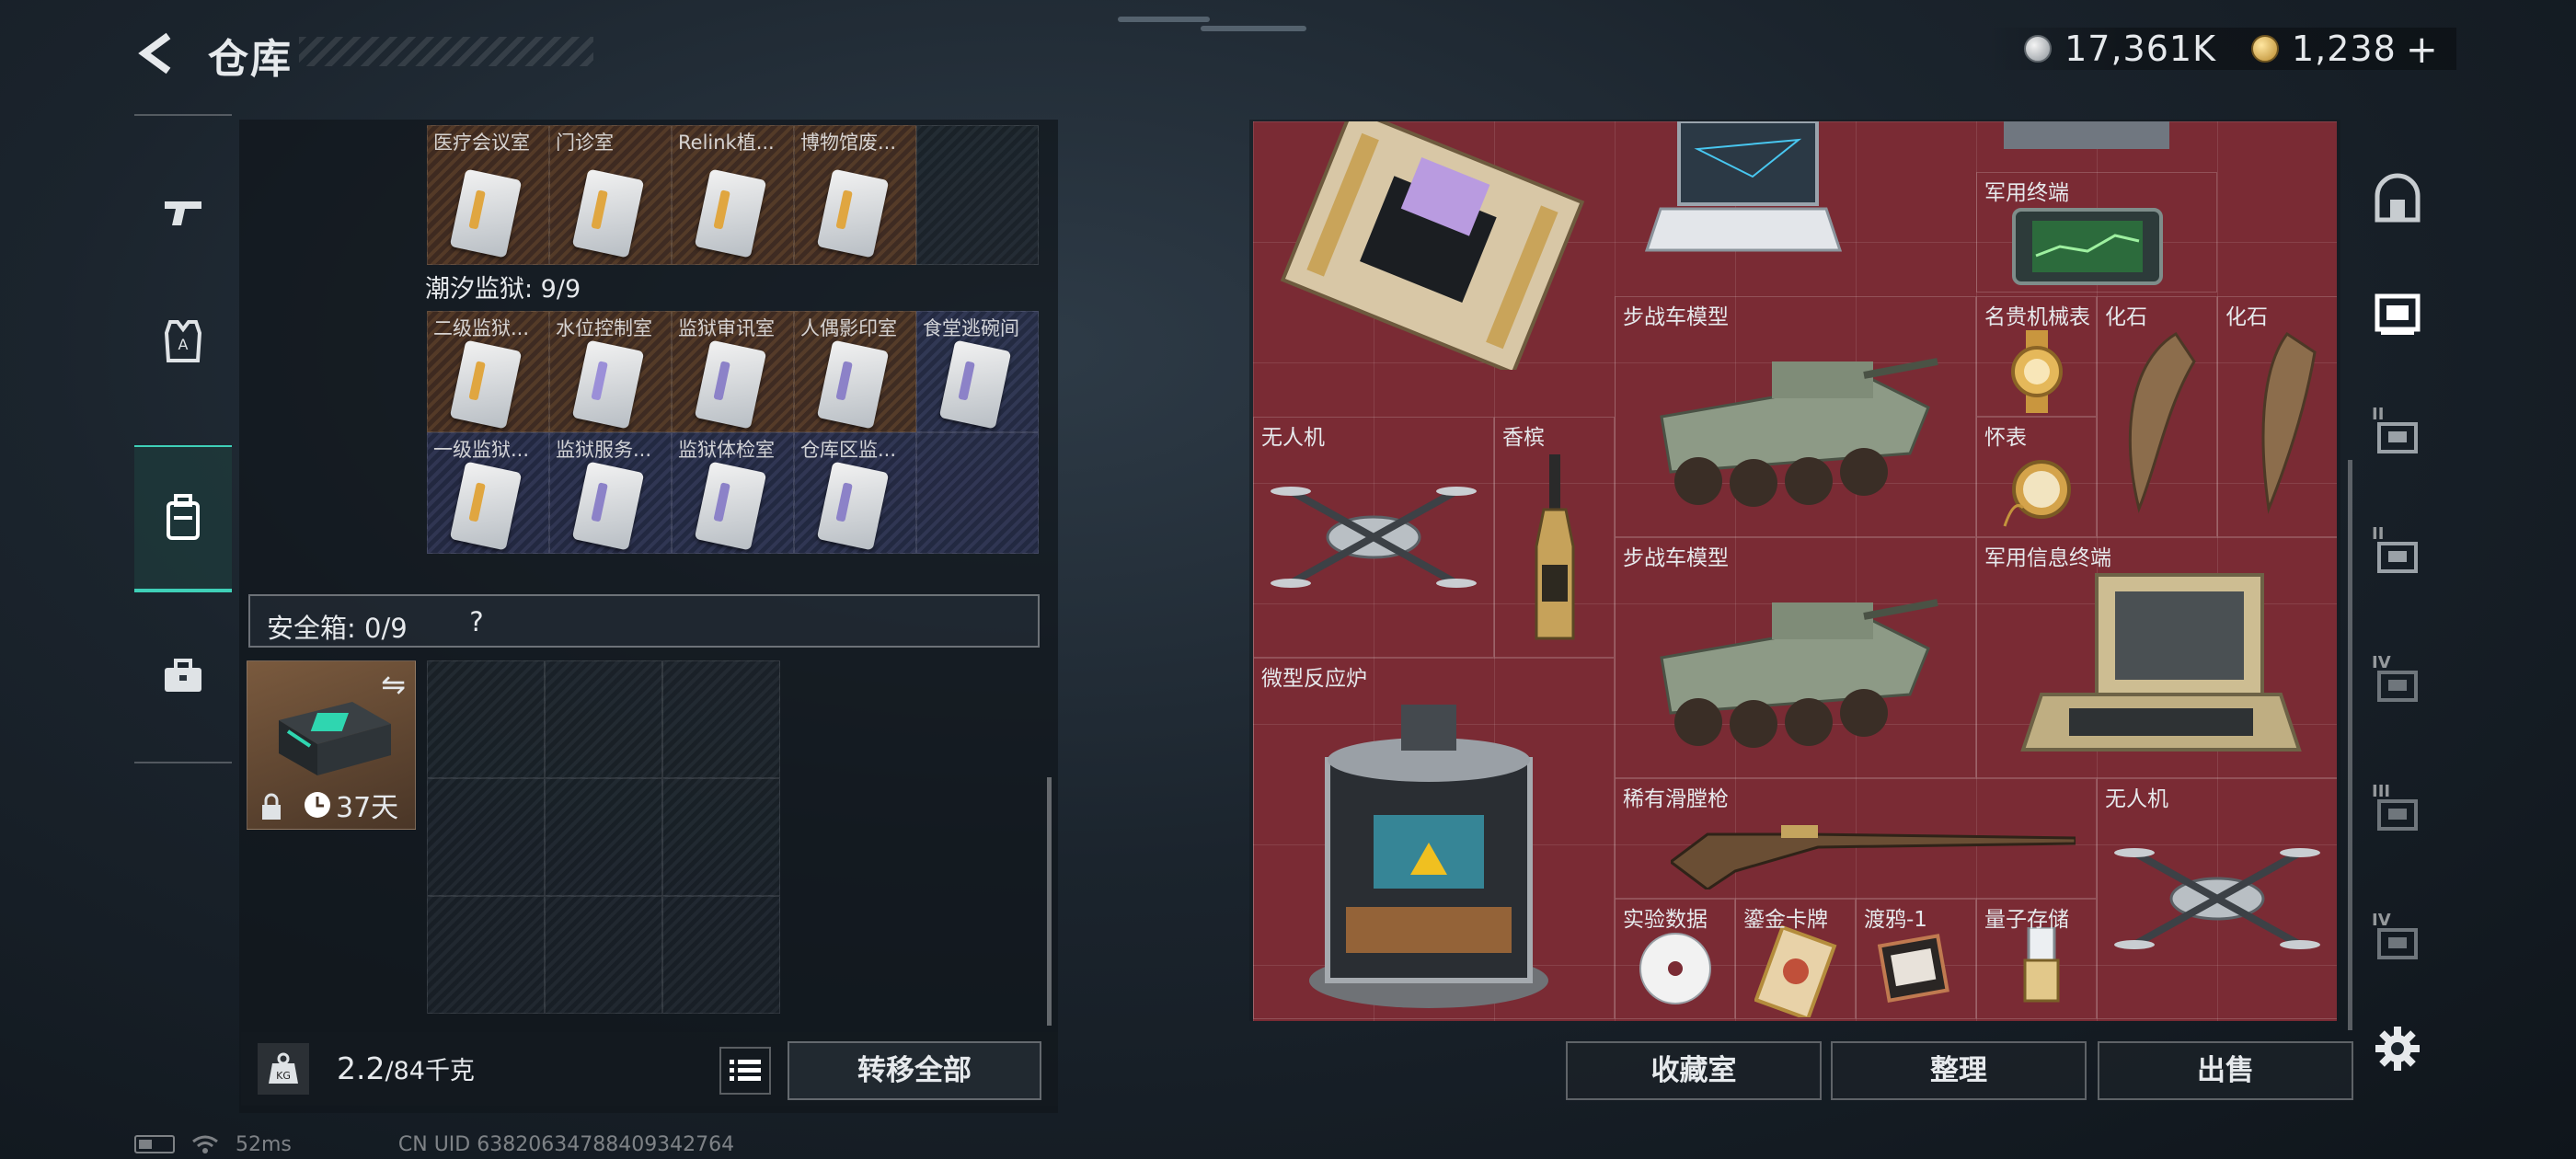  Describe the element at coordinates (2378, 414) in the screenshot. I see `tab-numeral: II` at that location.